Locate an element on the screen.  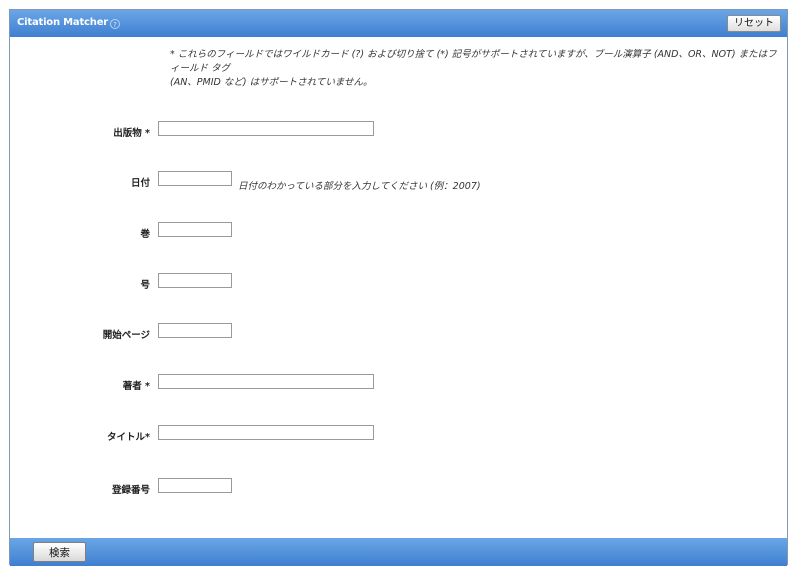
accession-number-label: 登録番号 is located at coordinates (130, 490).